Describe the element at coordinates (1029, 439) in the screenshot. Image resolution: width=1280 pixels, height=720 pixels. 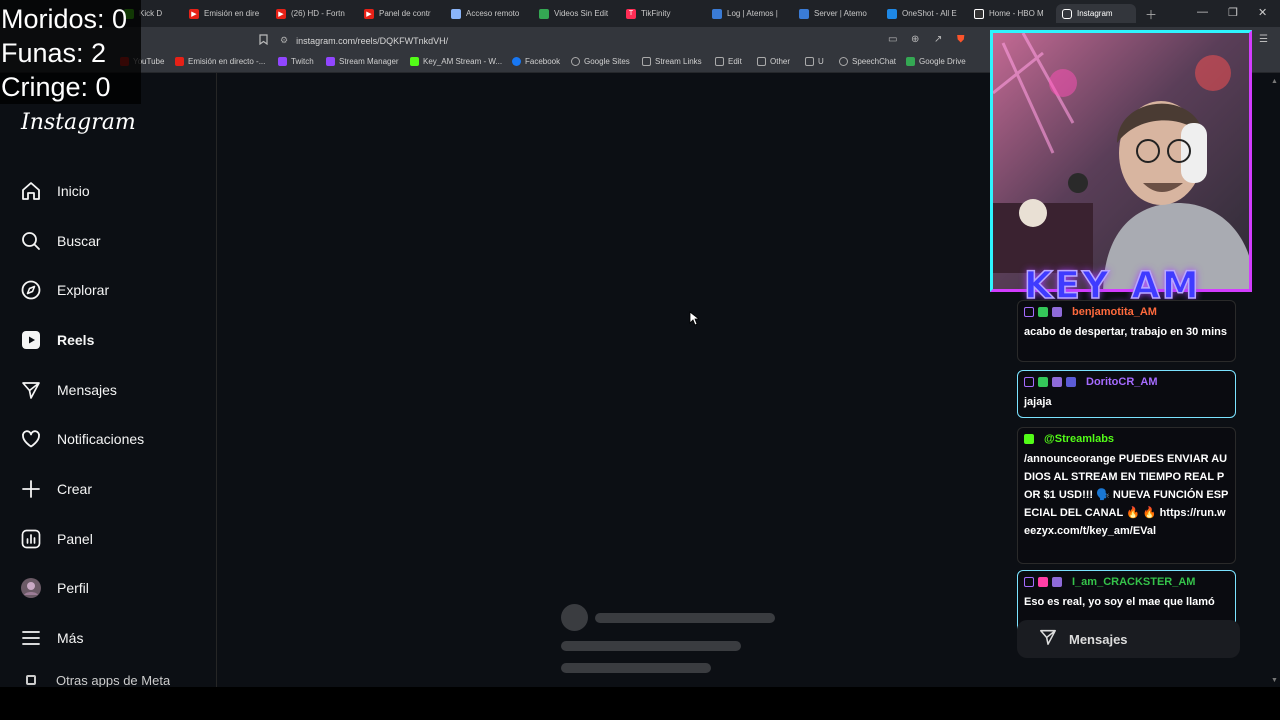
I see `kick-badge-icon` at that location.